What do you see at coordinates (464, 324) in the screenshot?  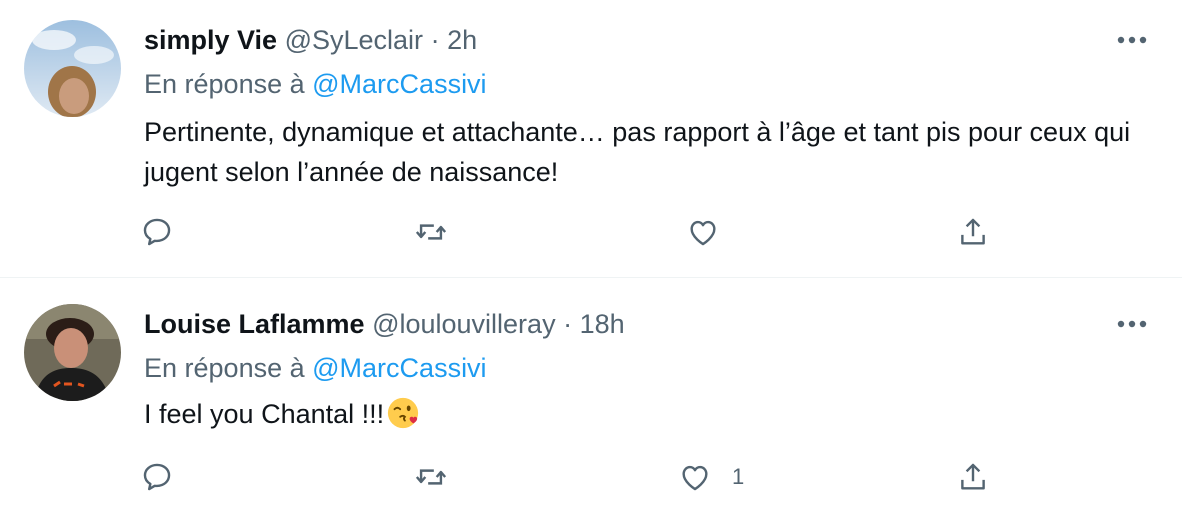 I see `author-handle: @loulouvilleray` at bounding box center [464, 324].